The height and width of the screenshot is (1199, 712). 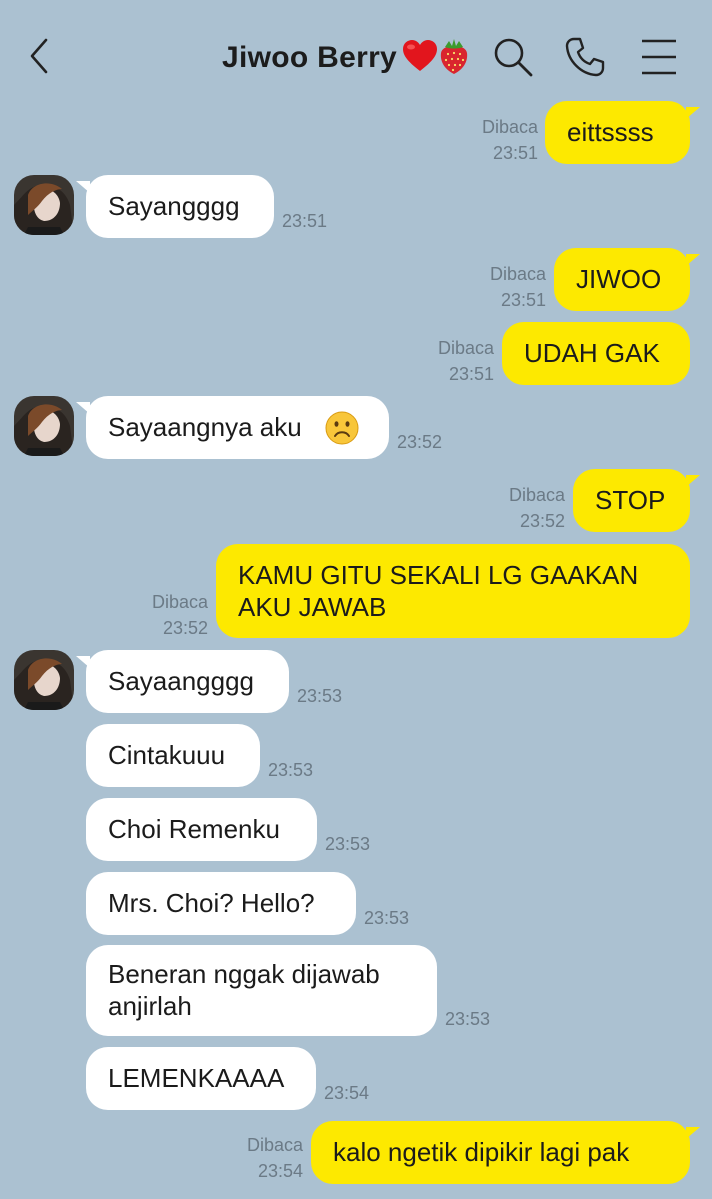 I want to click on frowning-face-emoji, so click(x=342, y=431).